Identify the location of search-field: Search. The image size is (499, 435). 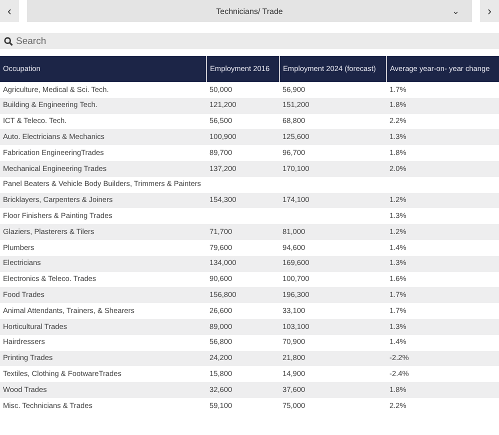
(249, 41).